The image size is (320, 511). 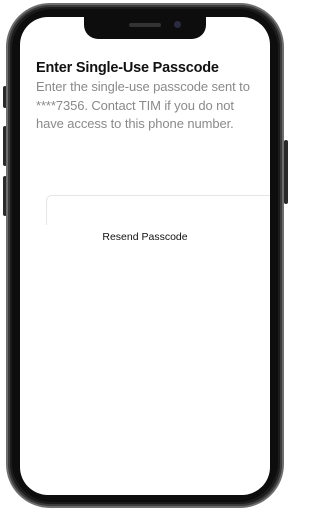 What do you see at coordinates (145, 25) in the screenshot?
I see `speaker-grille` at bounding box center [145, 25].